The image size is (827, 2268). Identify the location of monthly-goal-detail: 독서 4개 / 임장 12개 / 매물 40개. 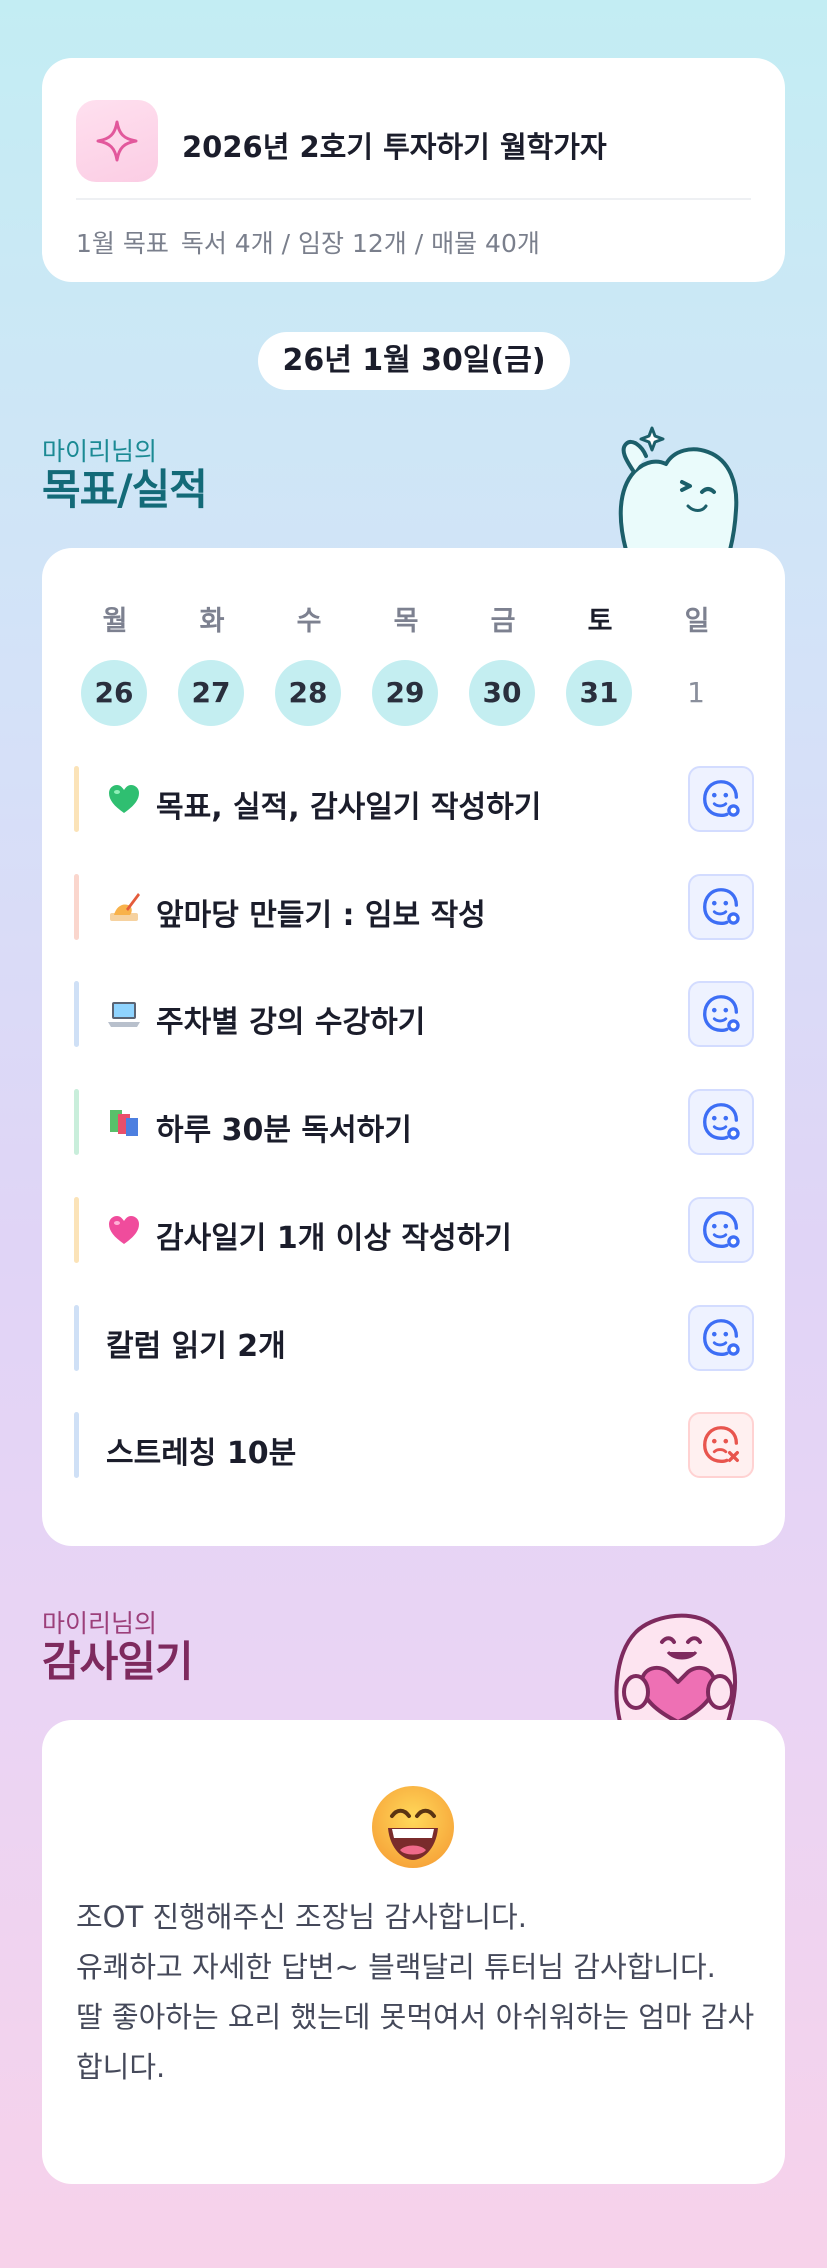
(360, 243).